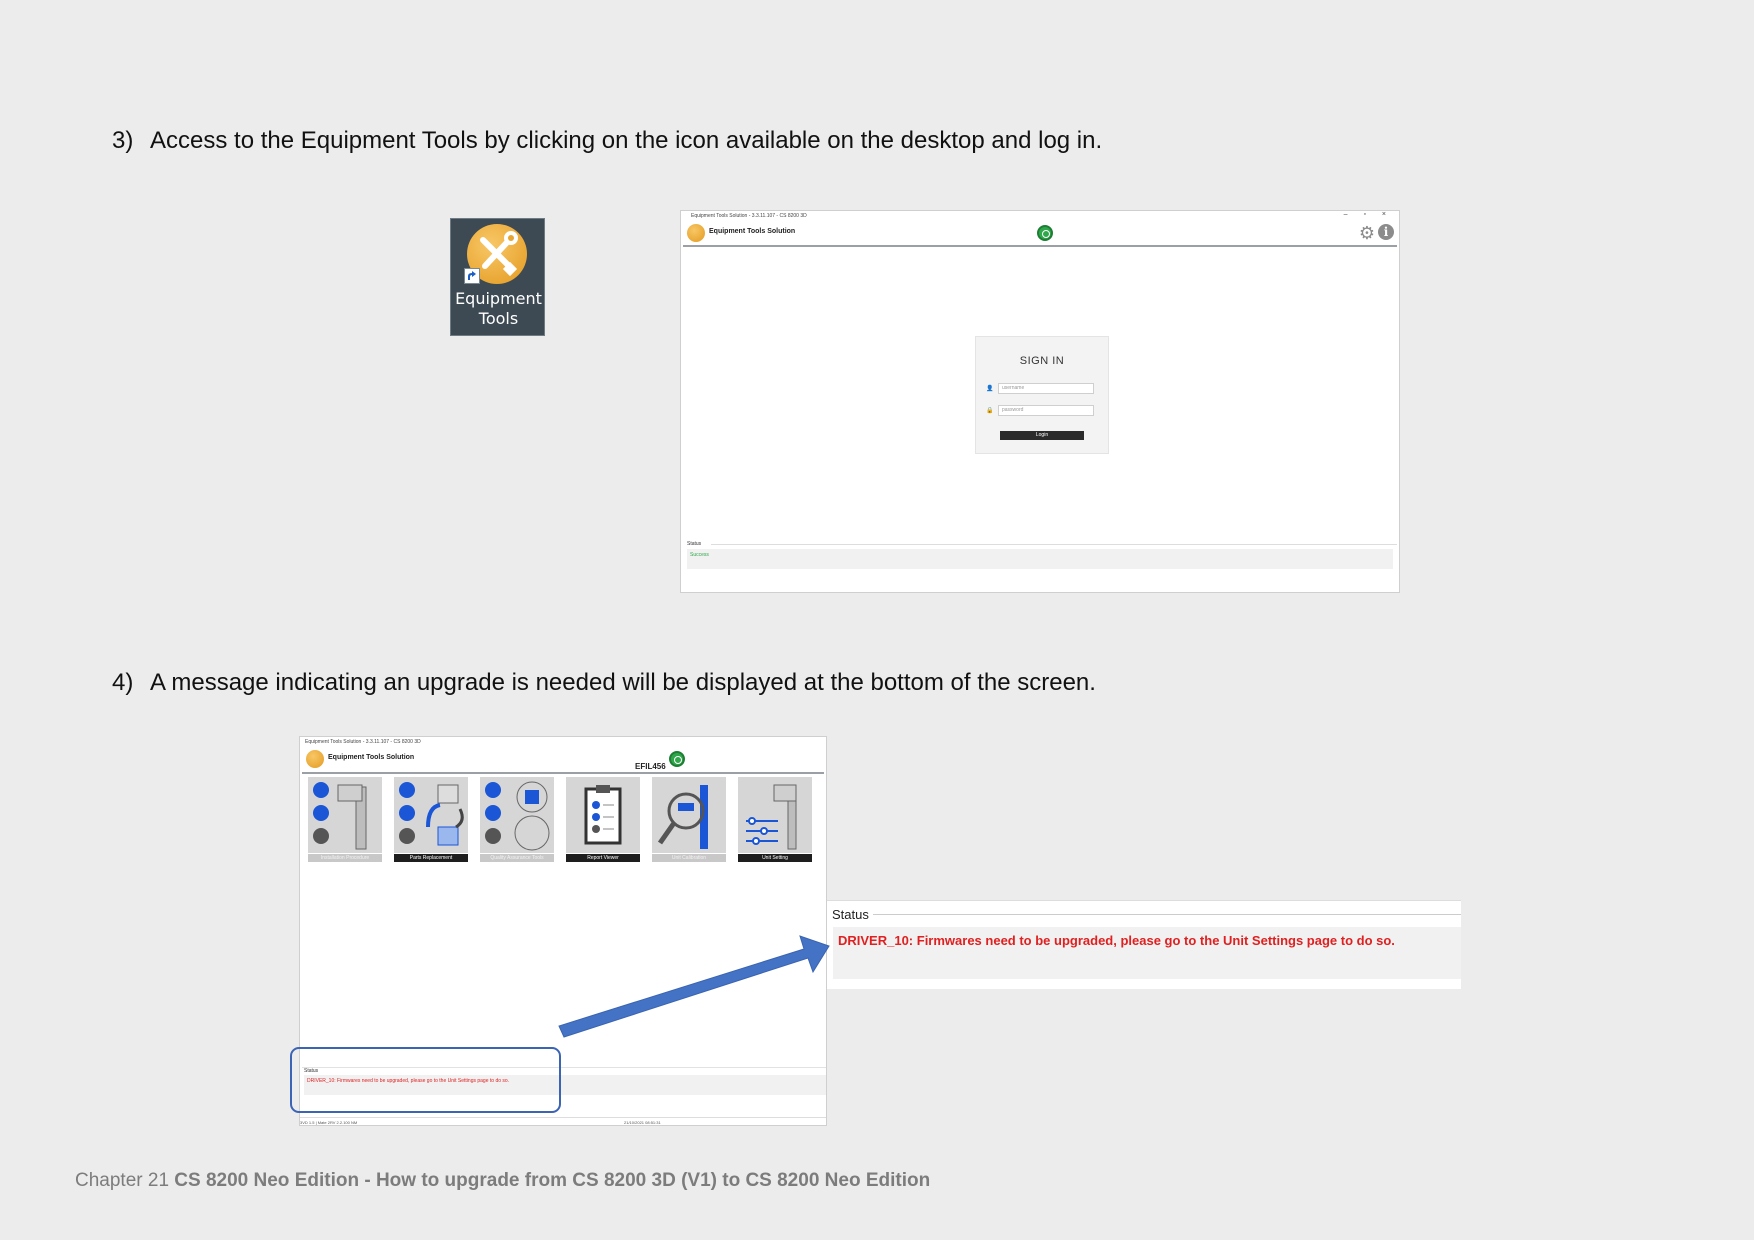  What do you see at coordinates (650, 766) in the screenshot?
I see `unit-name: EFIL456` at bounding box center [650, 766].